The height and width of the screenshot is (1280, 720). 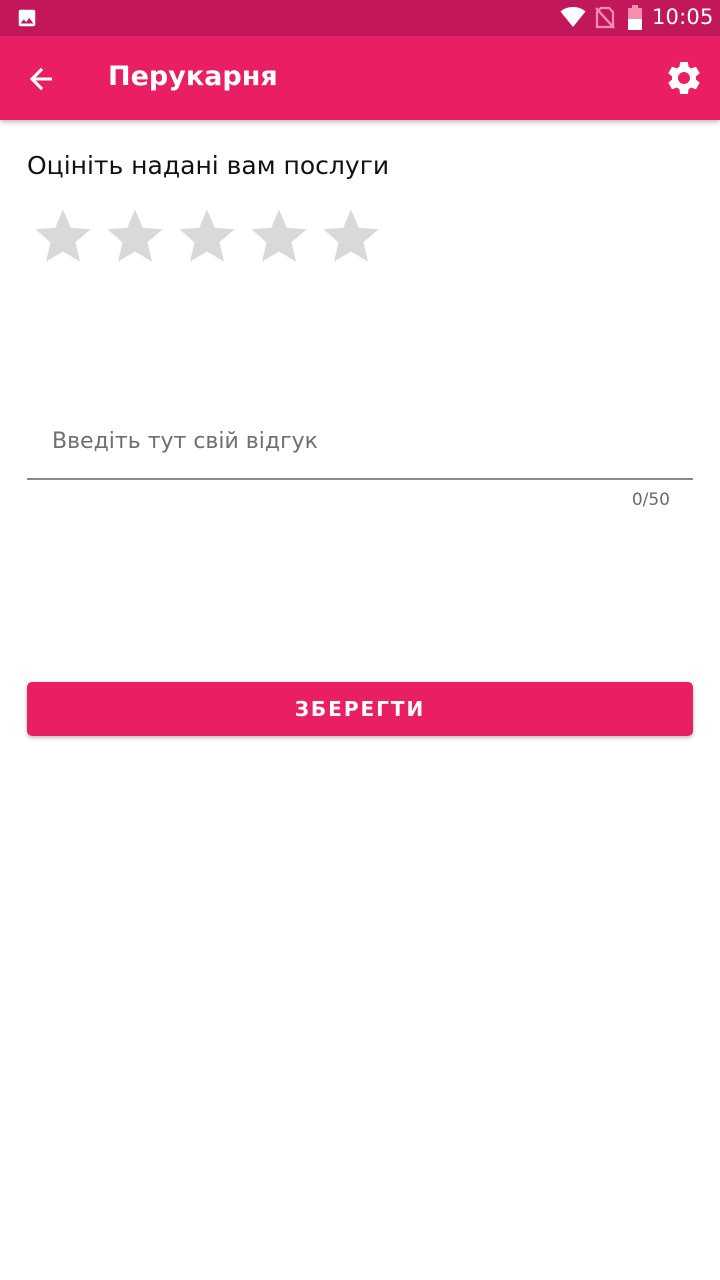 I want to click on gallery-icon, so click(x=27, y=18).